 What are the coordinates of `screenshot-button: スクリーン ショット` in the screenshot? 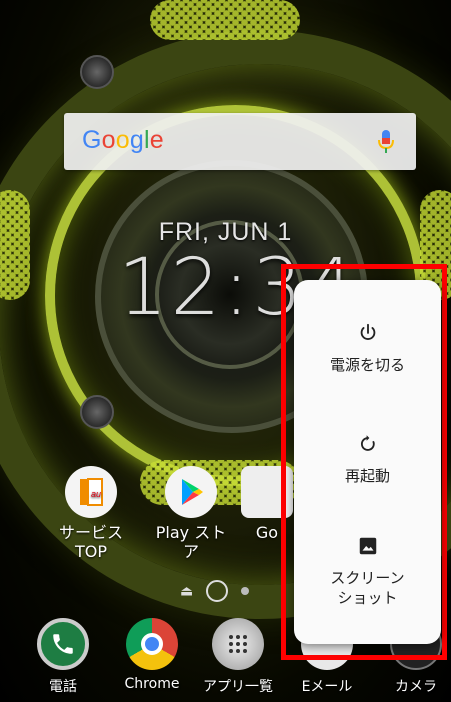 It's located at (367, 571).